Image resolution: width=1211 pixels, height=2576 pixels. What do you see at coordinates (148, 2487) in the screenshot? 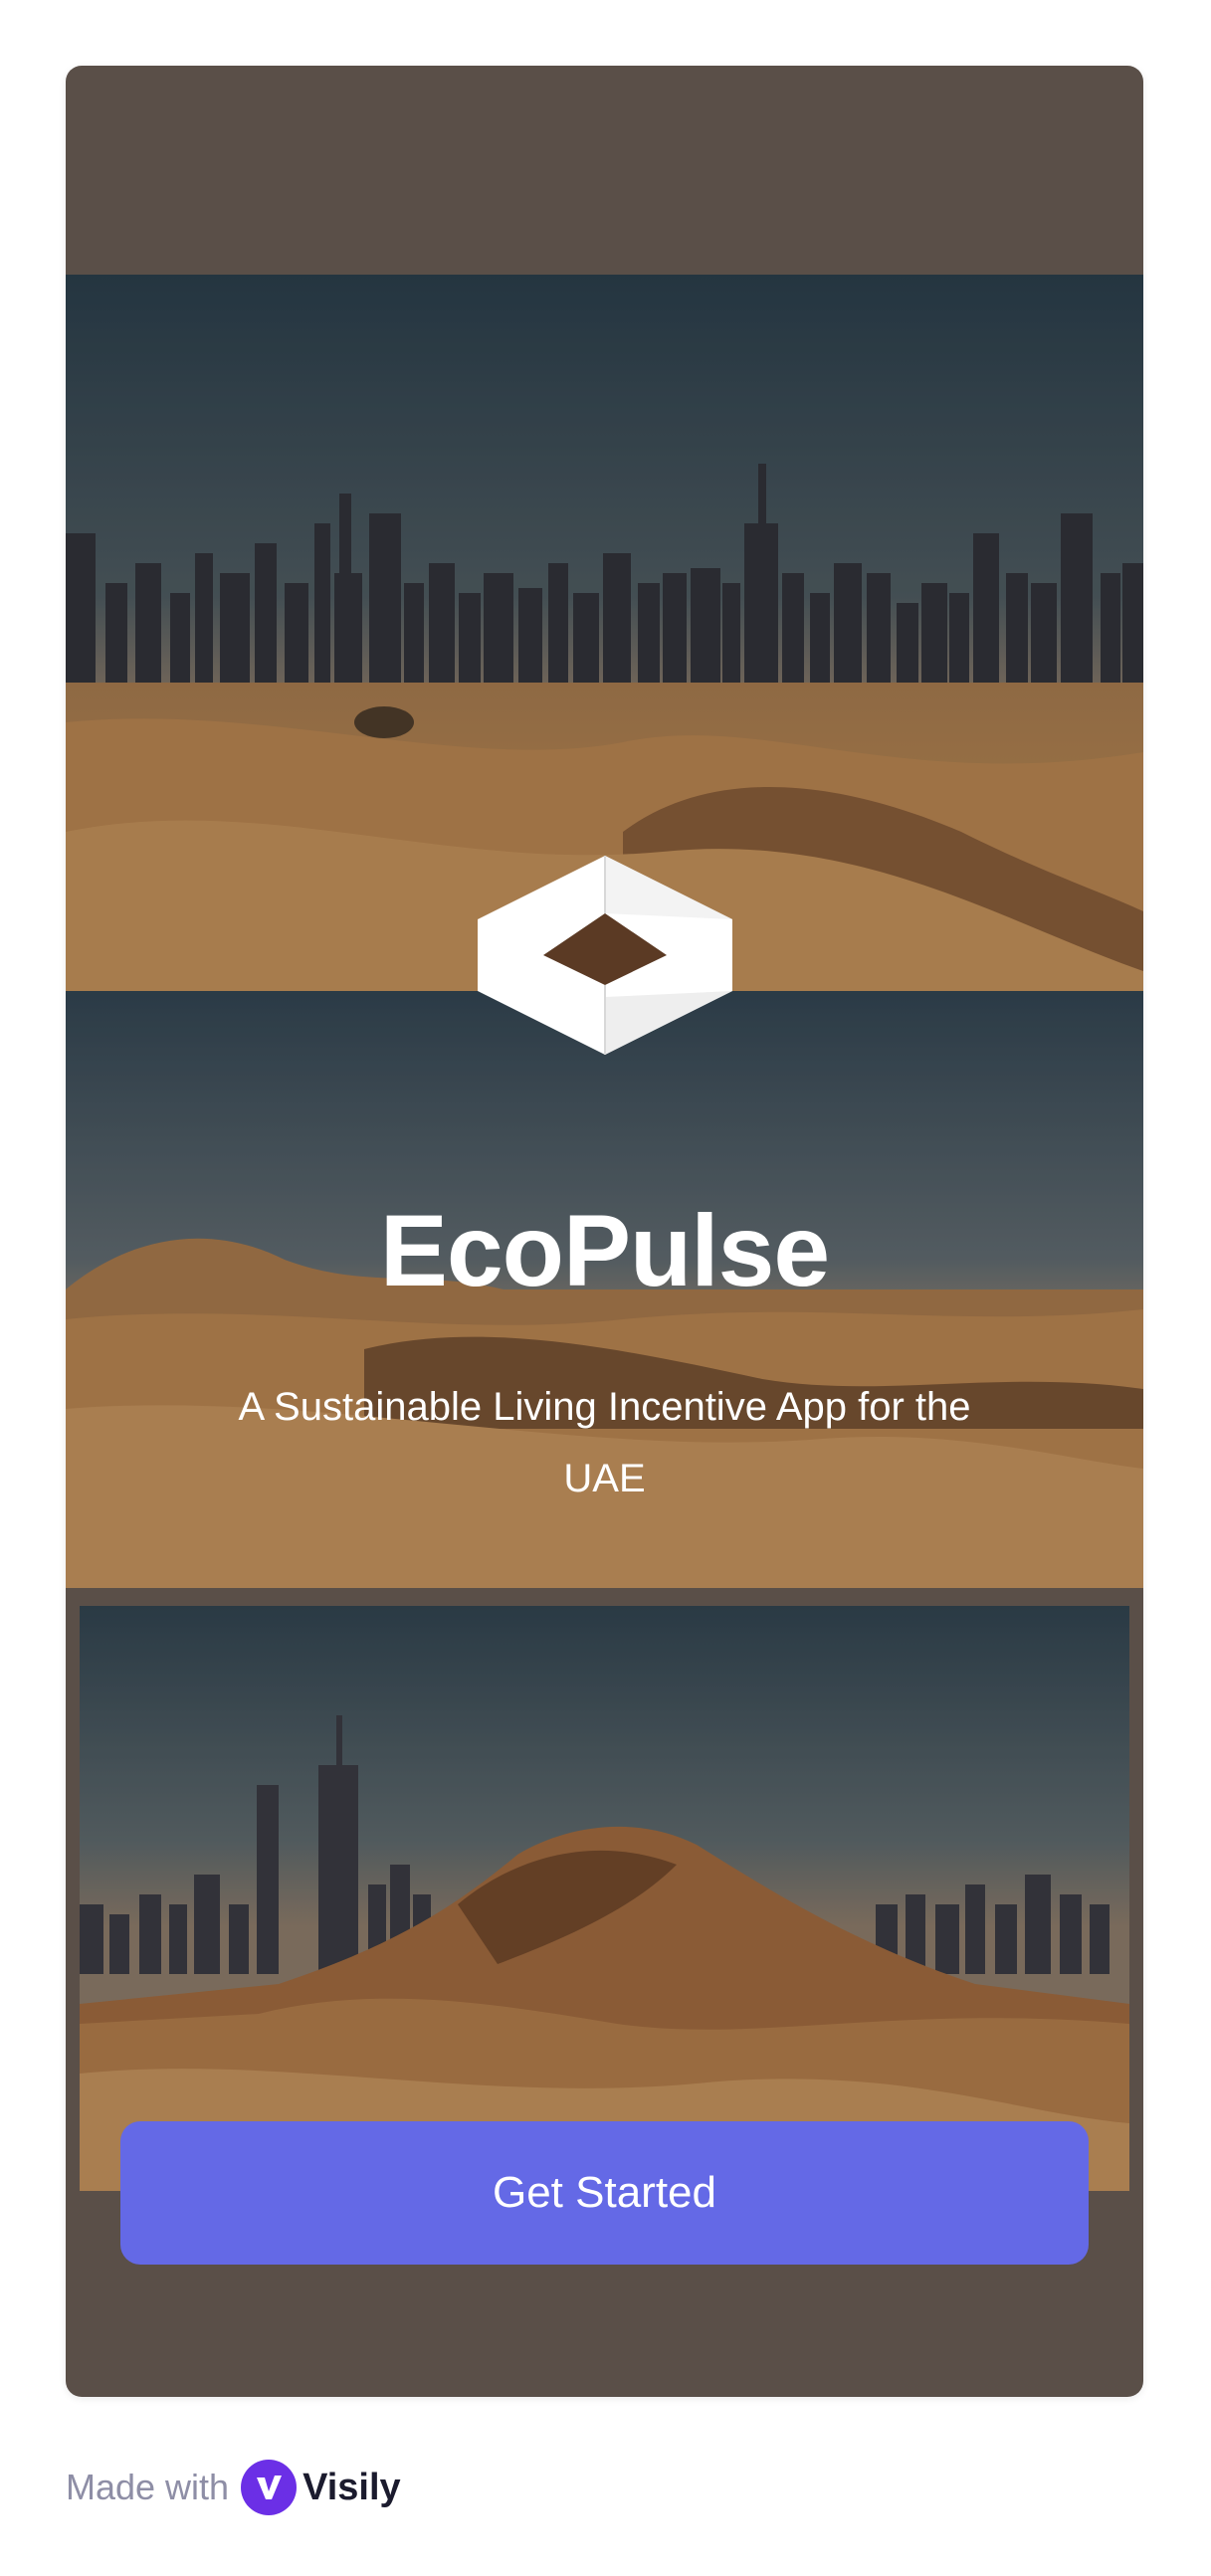
I see `made-with-label: Made with` at bounding box center [148, 2487].